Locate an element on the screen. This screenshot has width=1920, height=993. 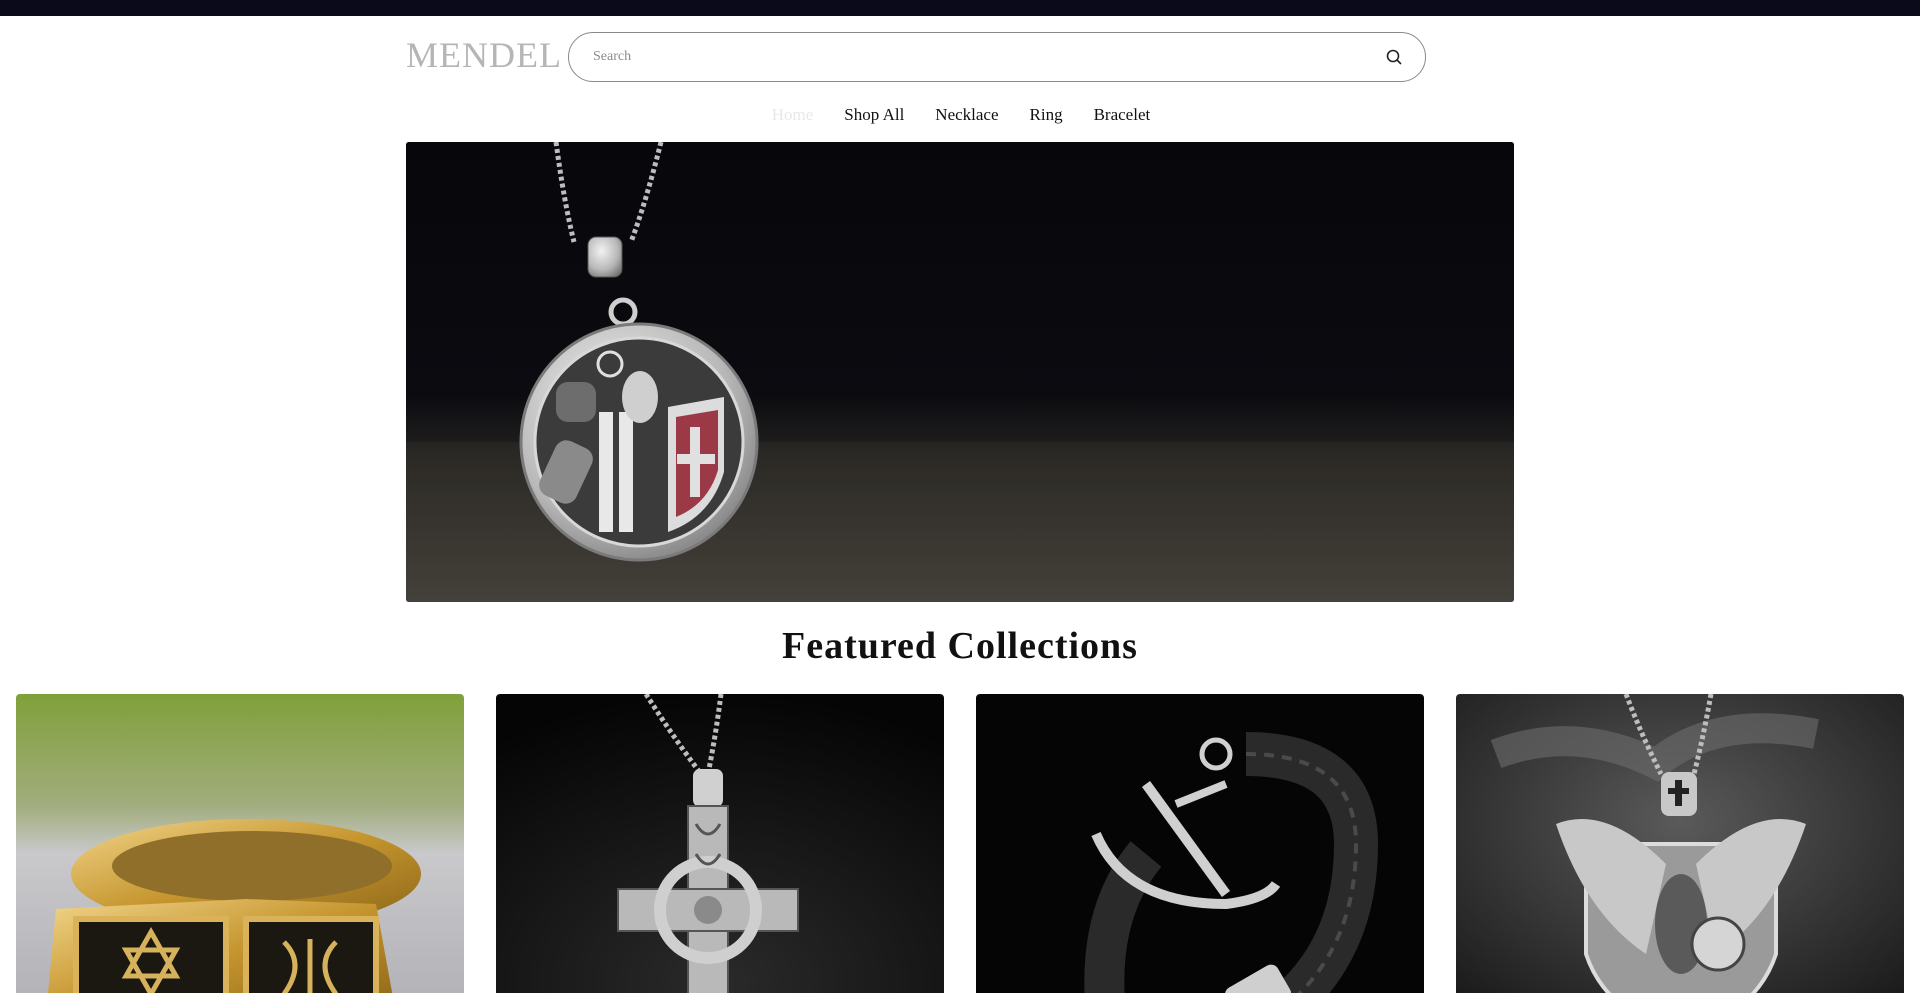
collection-card-pendant is located at coordinates (1680, 843).